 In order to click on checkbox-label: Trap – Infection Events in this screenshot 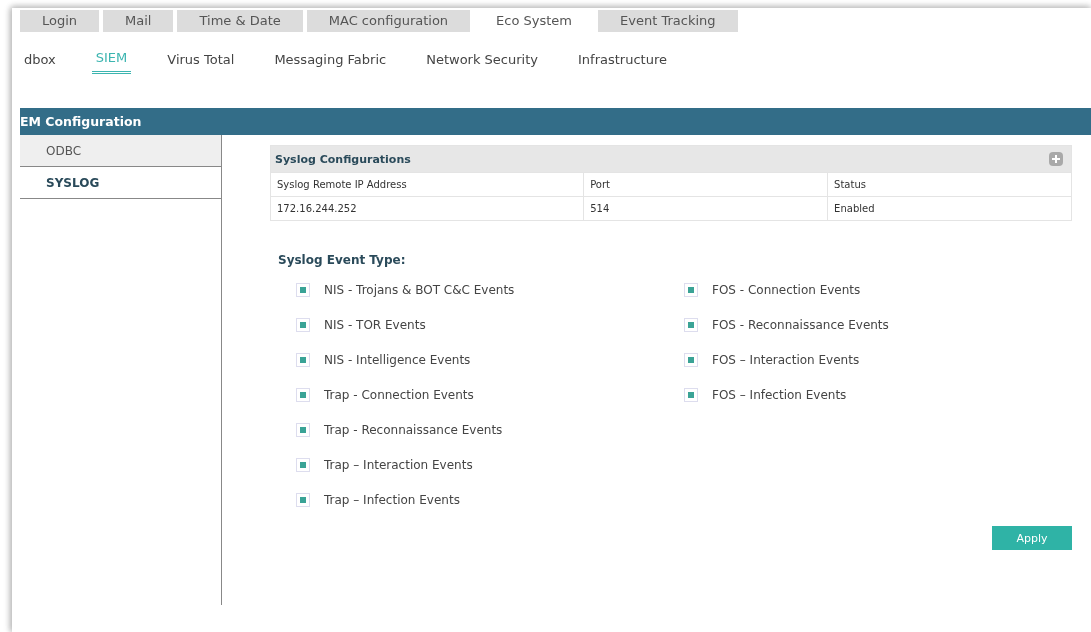, I will do `click(392, 499)`.